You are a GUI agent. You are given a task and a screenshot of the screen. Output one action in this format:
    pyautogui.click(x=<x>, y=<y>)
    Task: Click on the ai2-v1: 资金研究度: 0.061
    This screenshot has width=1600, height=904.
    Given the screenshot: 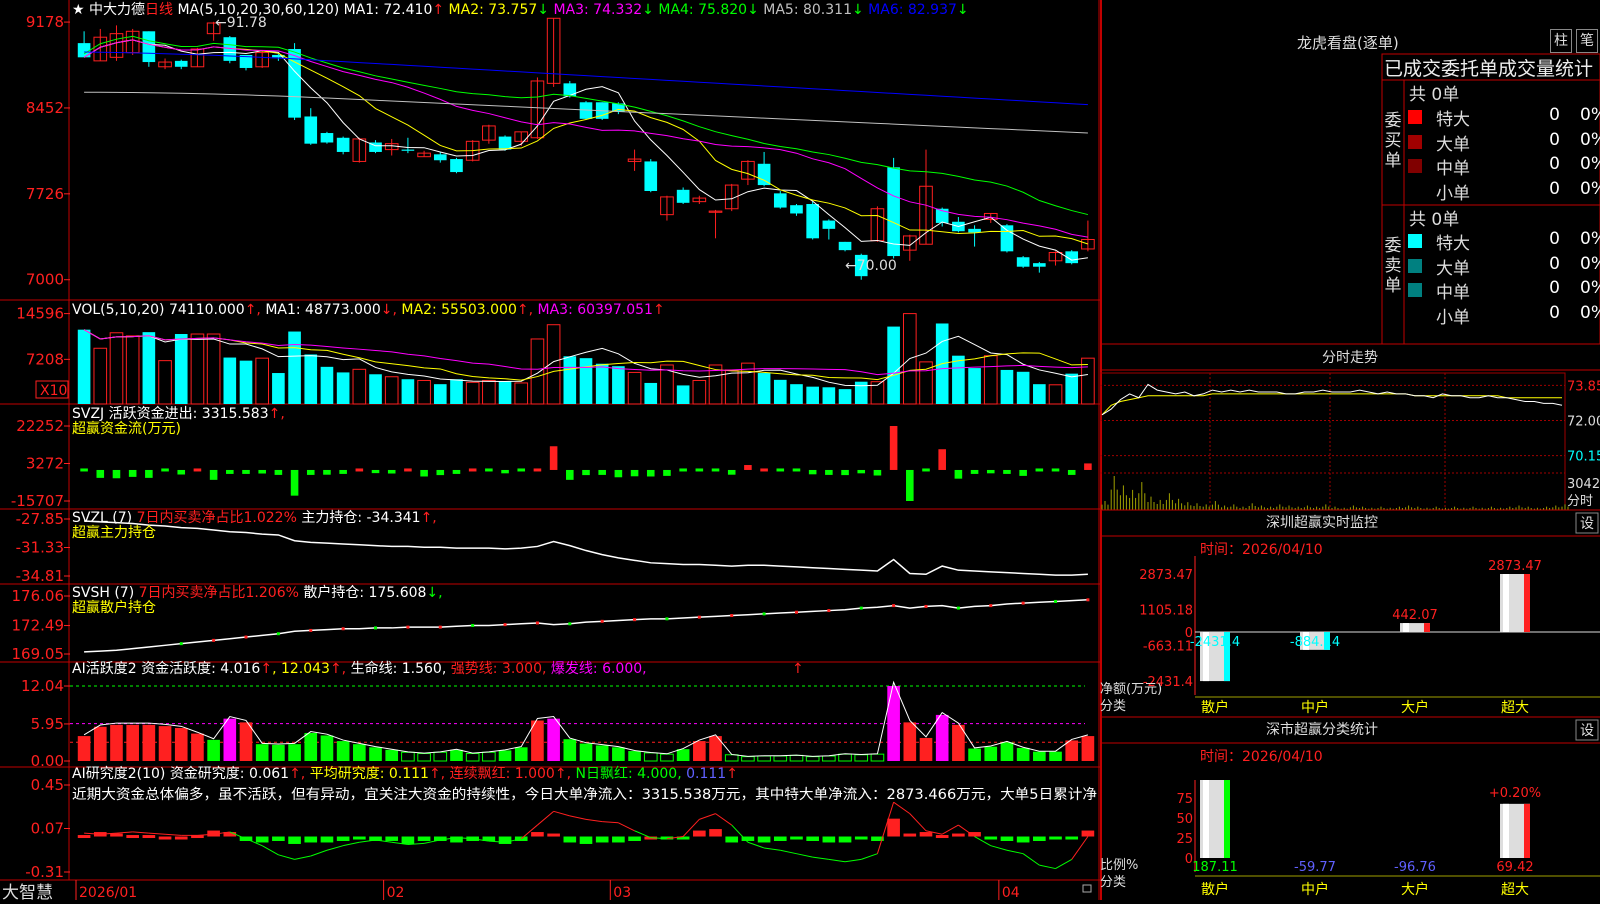 What is the action you would take?
    pyautogui.click(x=229, y=774)
    